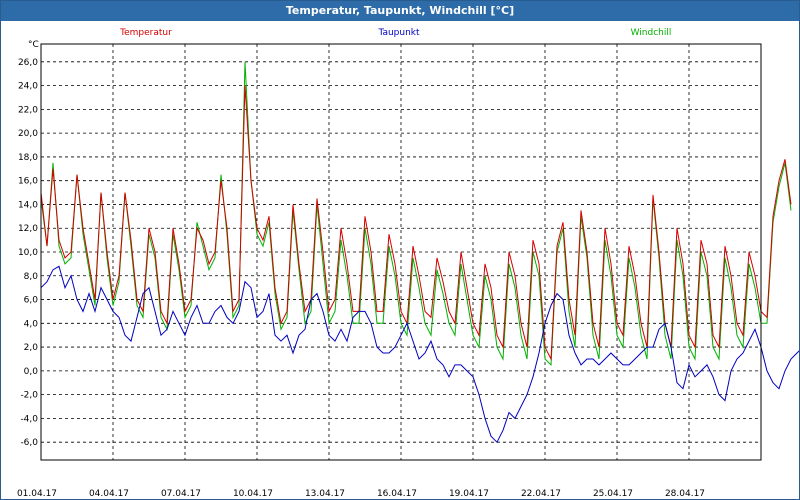  Describe the element at coordinates (28, 87) in the screenshot. I see `y-tick-label: 24,0` at that location.